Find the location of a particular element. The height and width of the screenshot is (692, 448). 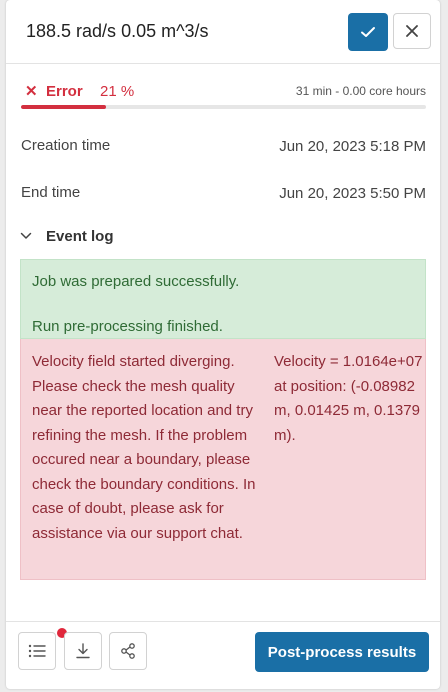

share-icon is located at coordinates (128, 651).